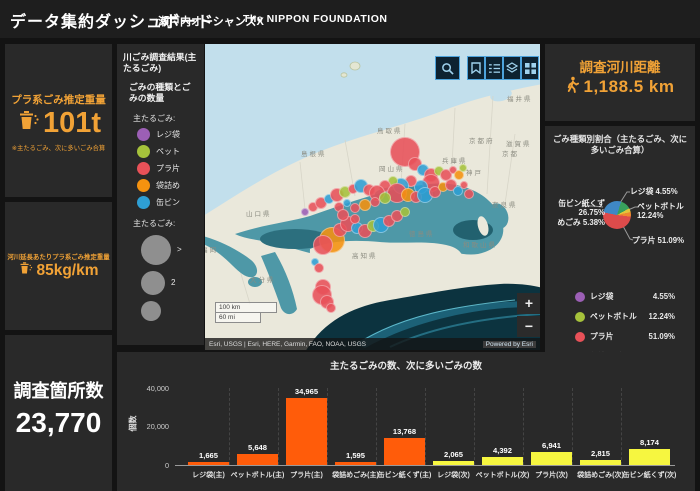  Describe the element at coordinates (654, 191) in the screenshot. I see `pie-callout-rejibukuro: レジ袋 4.55%` at that location.